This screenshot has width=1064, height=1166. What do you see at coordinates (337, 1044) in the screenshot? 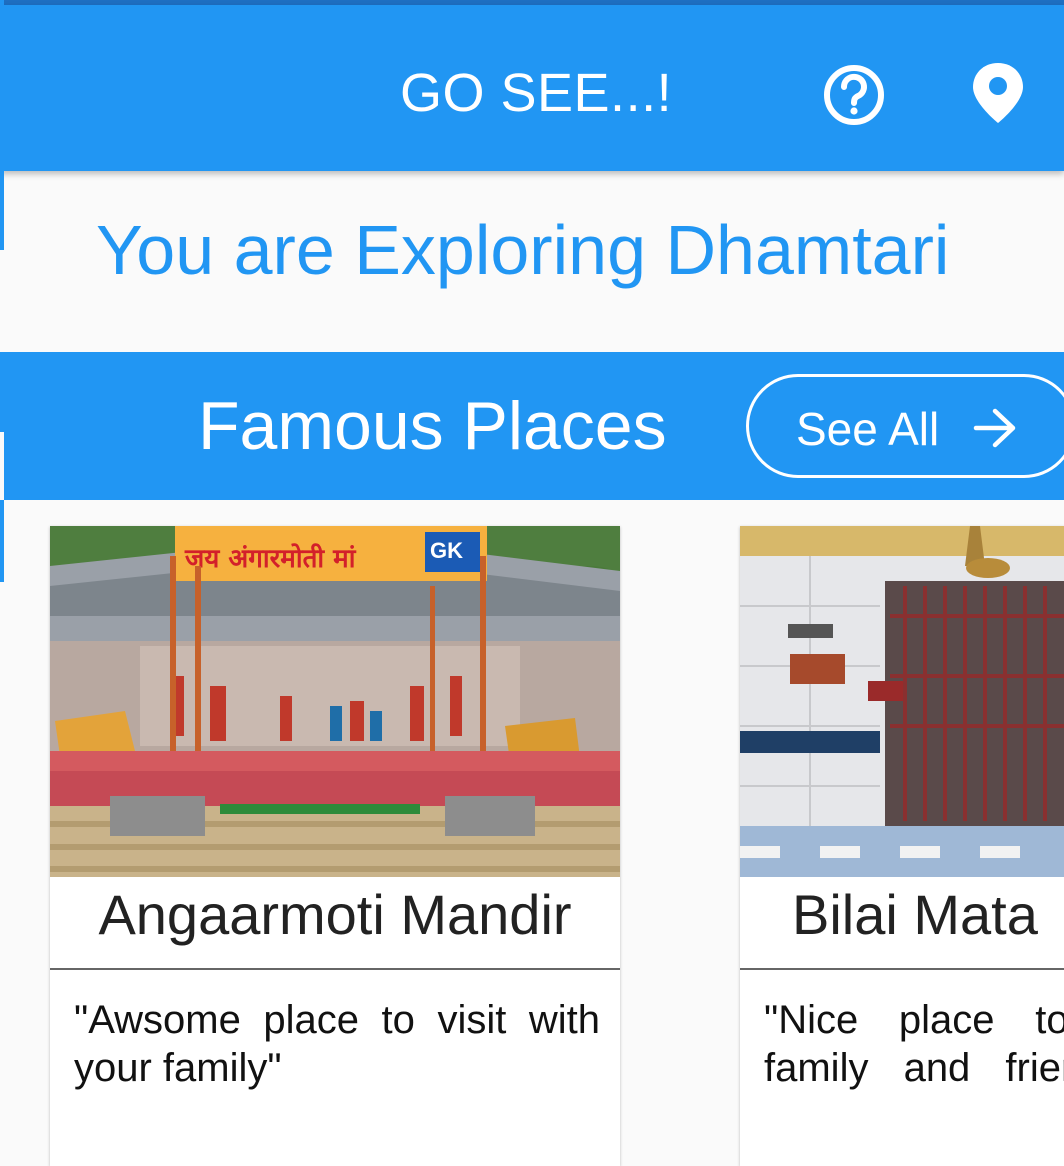
I see `place-description: "Awsome place to visit with your family"` at bounding box center [337, 1044].